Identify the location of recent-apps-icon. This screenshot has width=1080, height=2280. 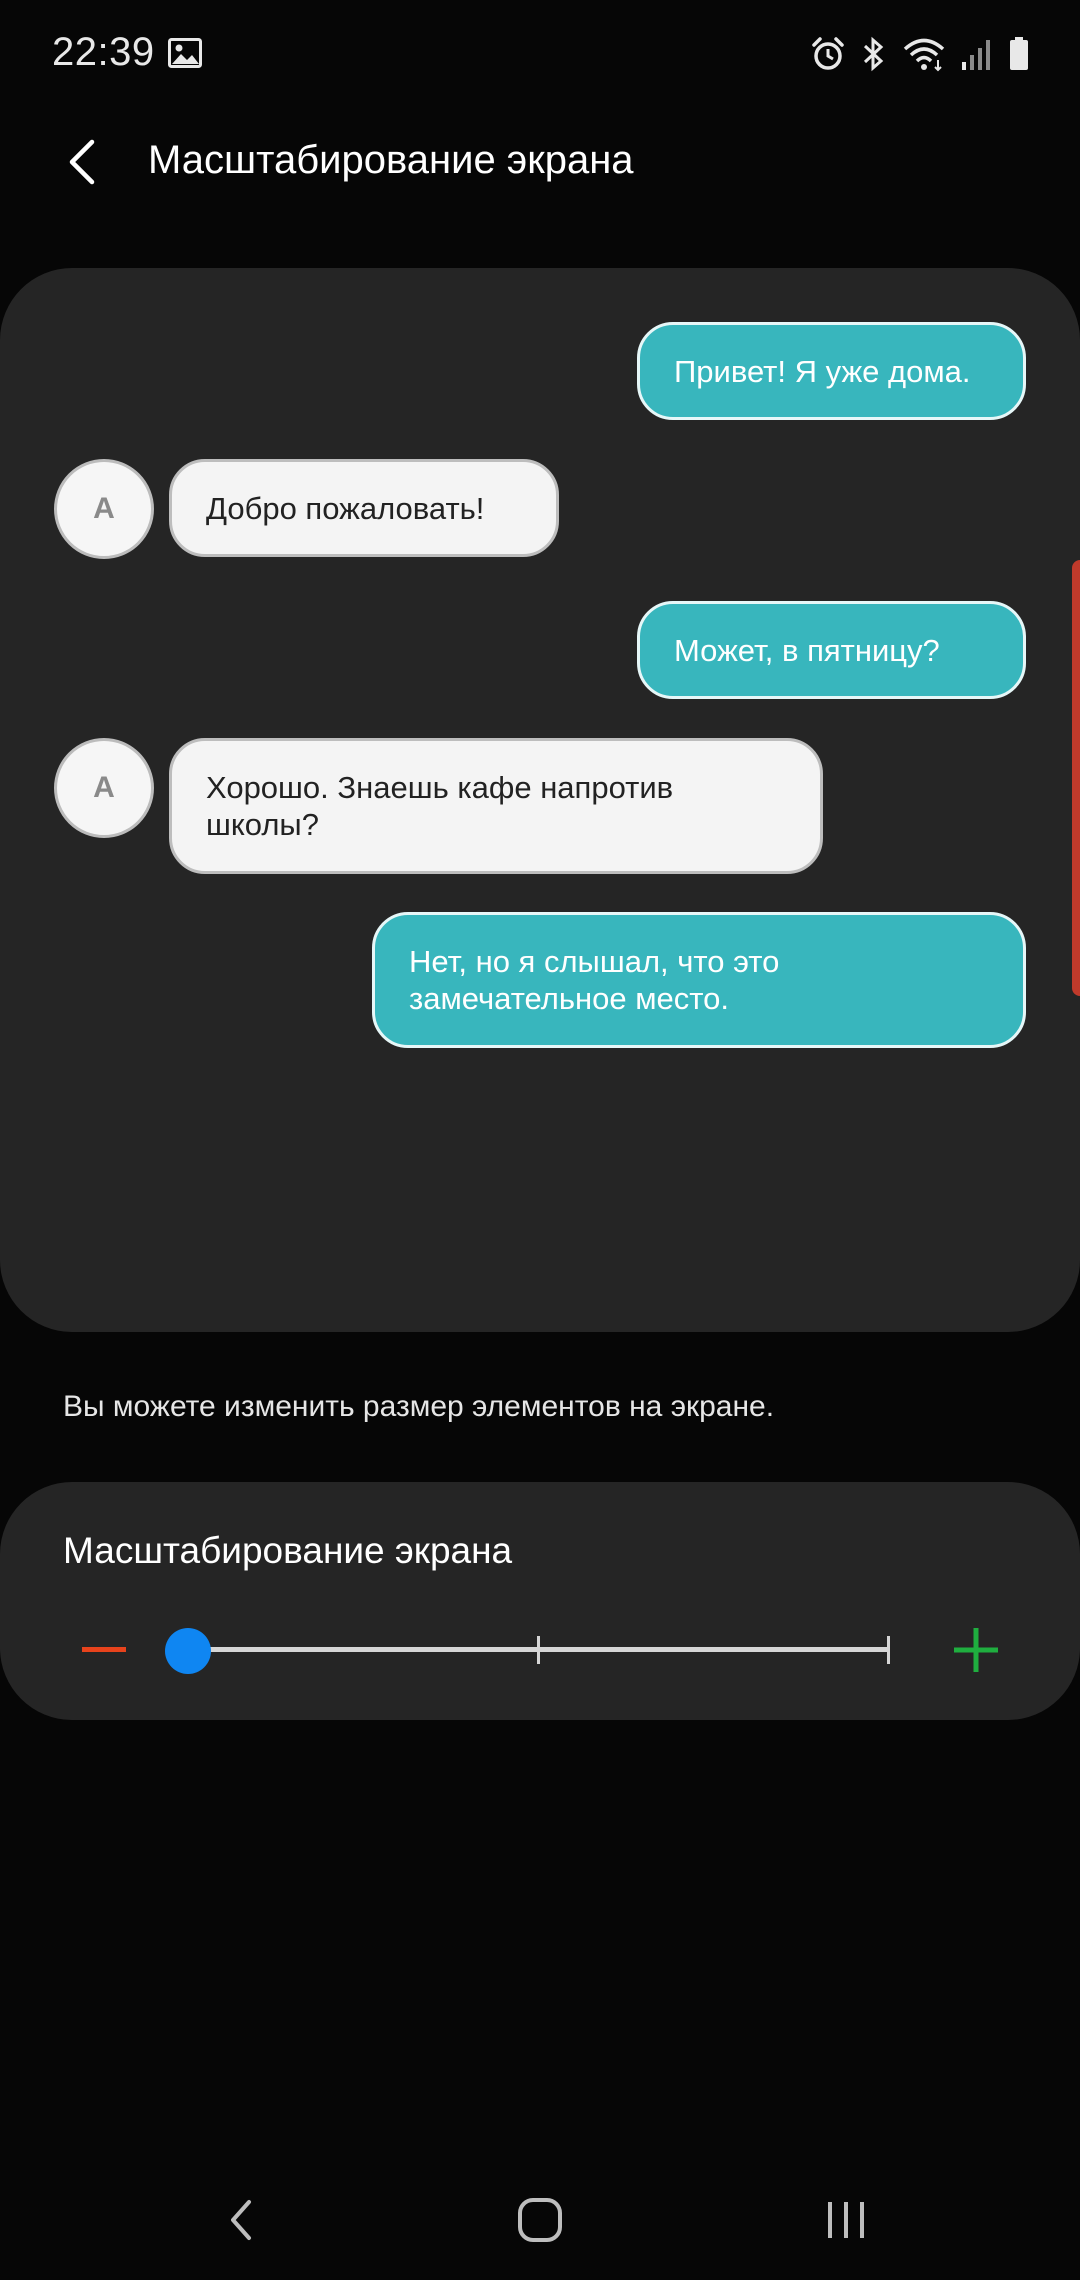
(846, 2220).